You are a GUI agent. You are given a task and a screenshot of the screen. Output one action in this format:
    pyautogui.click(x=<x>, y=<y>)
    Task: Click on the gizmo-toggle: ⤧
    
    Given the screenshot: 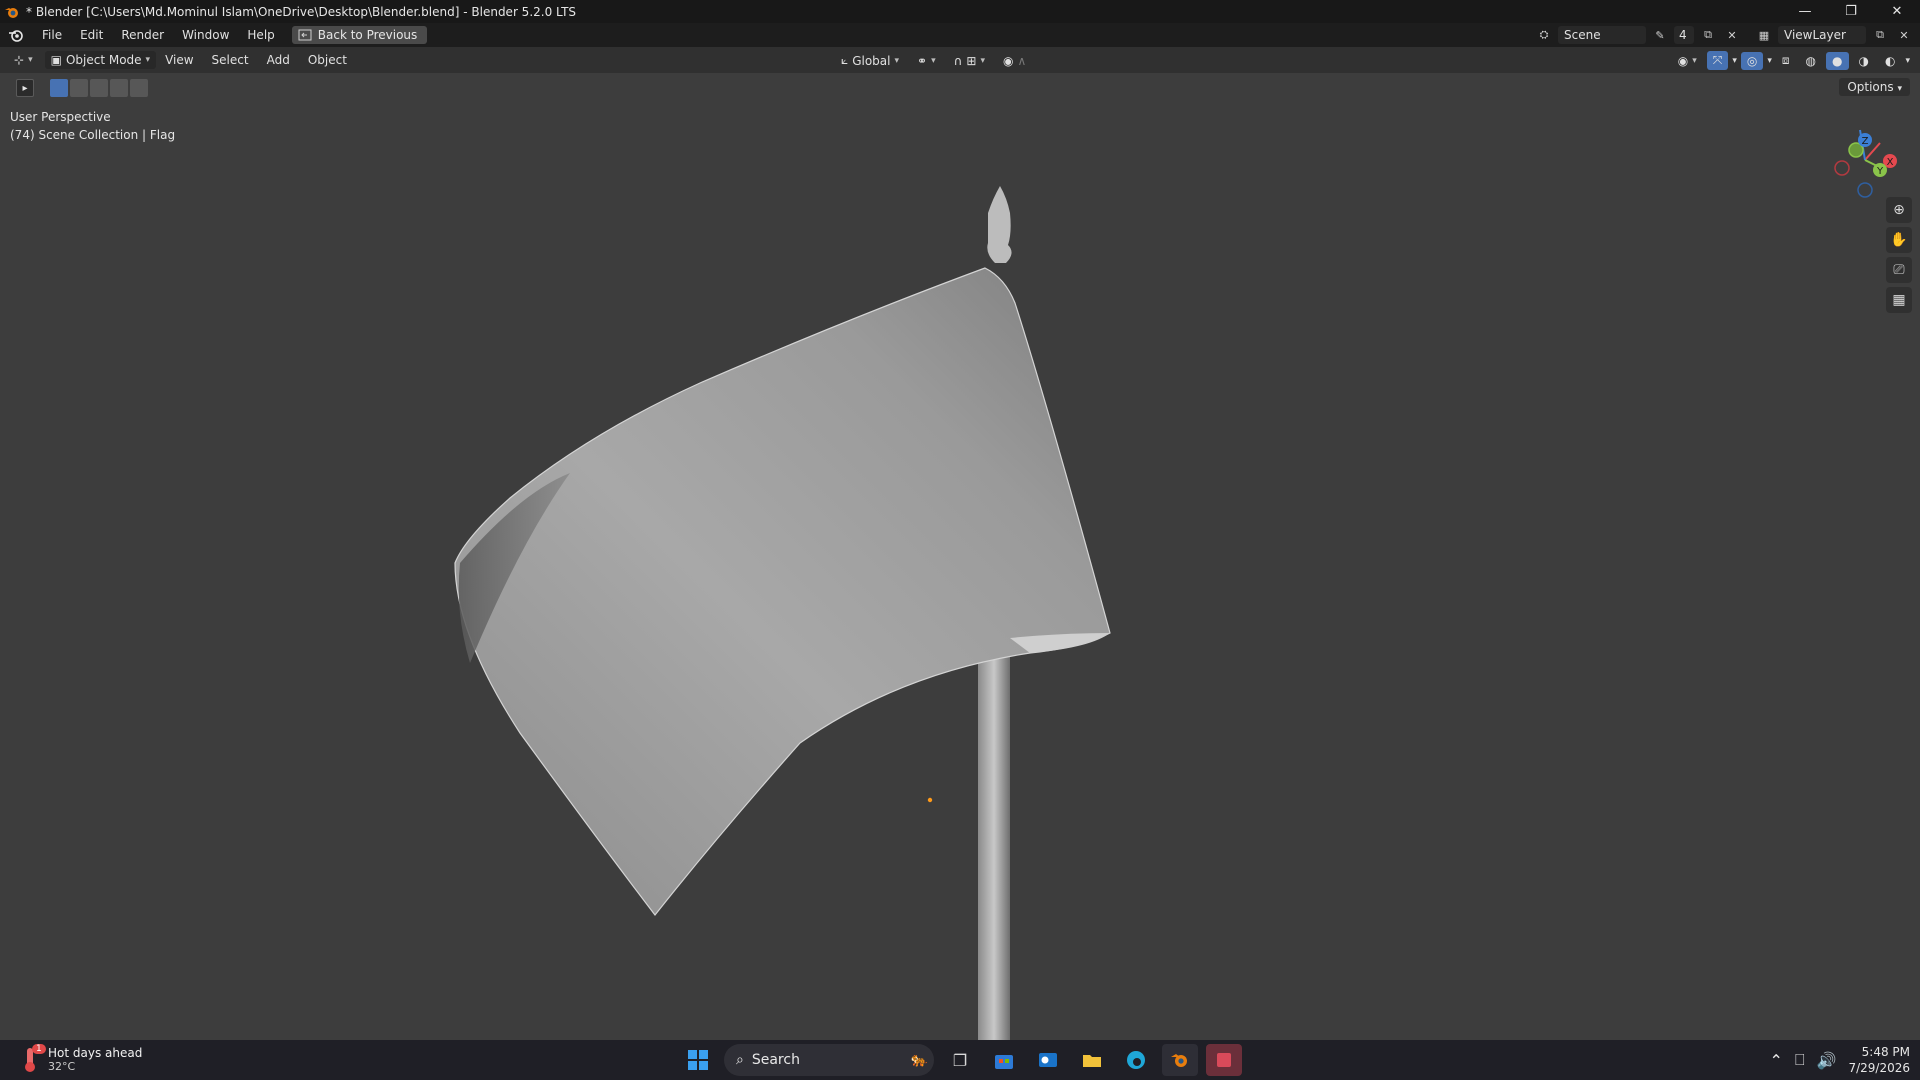 What is the action you would take?
    pyautogui.click(x=1717, y=60)
    